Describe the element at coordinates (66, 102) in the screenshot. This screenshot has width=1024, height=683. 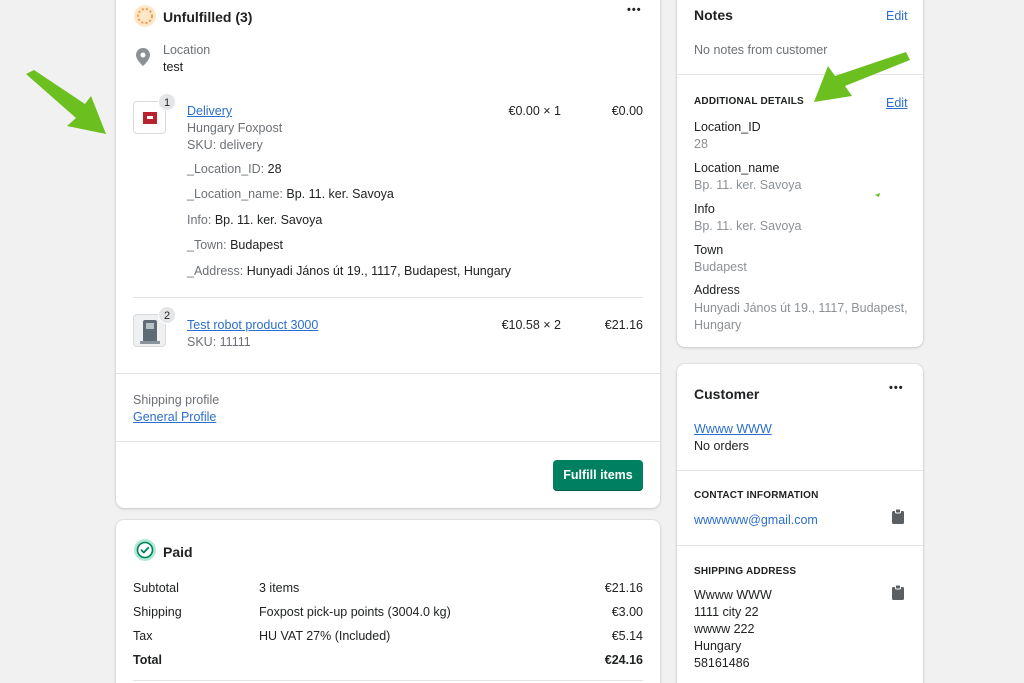
I see `annotation-arrow-left-shape` at that location.